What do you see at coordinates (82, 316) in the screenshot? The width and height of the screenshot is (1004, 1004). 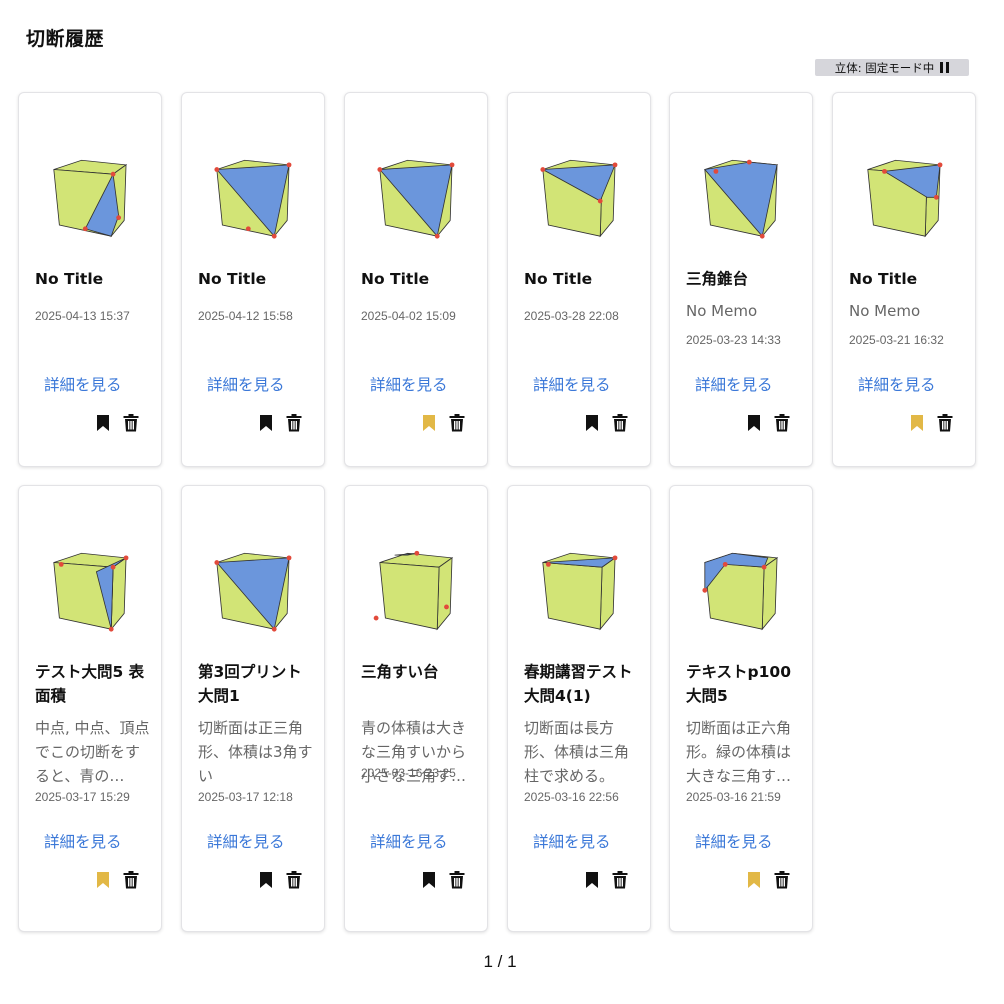 I see `card-date: 2025-04-13 15:37` at bounding box center [82, 316].